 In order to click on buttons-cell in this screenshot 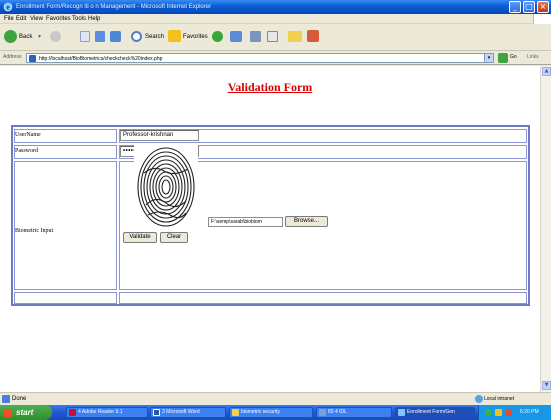, I will do `click(323, 298)`.